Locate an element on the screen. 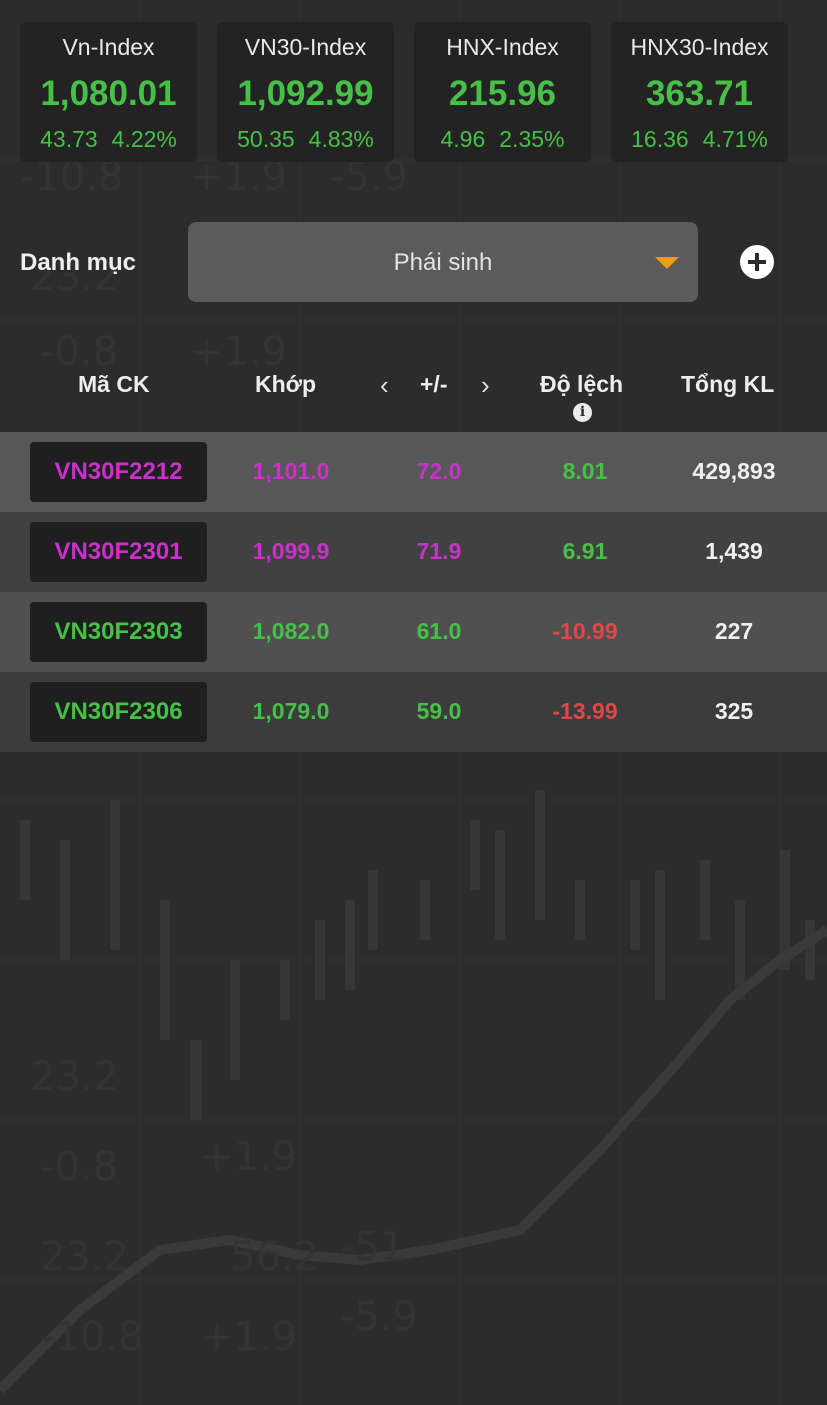 The image size is (827, 1405). index-change: 50.35 4.83% is located at coordinates (305, 139).